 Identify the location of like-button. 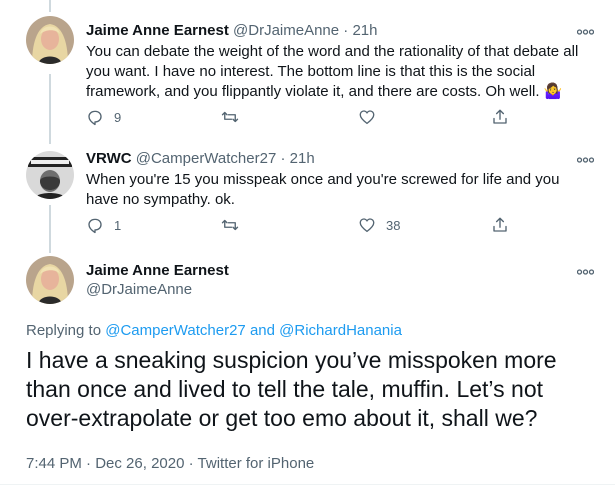
(367, 117).